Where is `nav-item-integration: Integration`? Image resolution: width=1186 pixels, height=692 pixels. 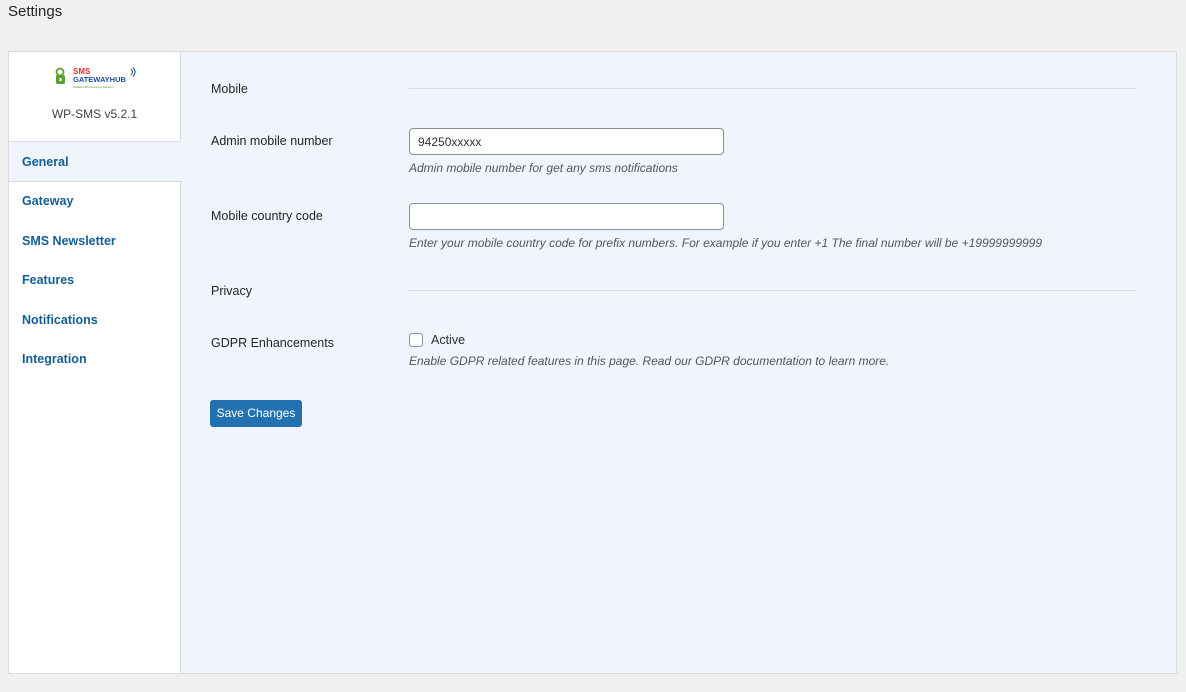 nav-item-integration: Integration is located at coordinates (94, 360).